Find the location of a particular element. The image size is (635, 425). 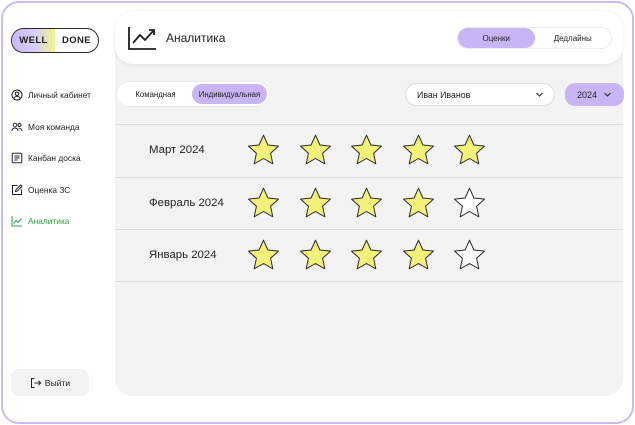

sidebar-item-kanban: Канбан доска is located at coordinates (59, 158).